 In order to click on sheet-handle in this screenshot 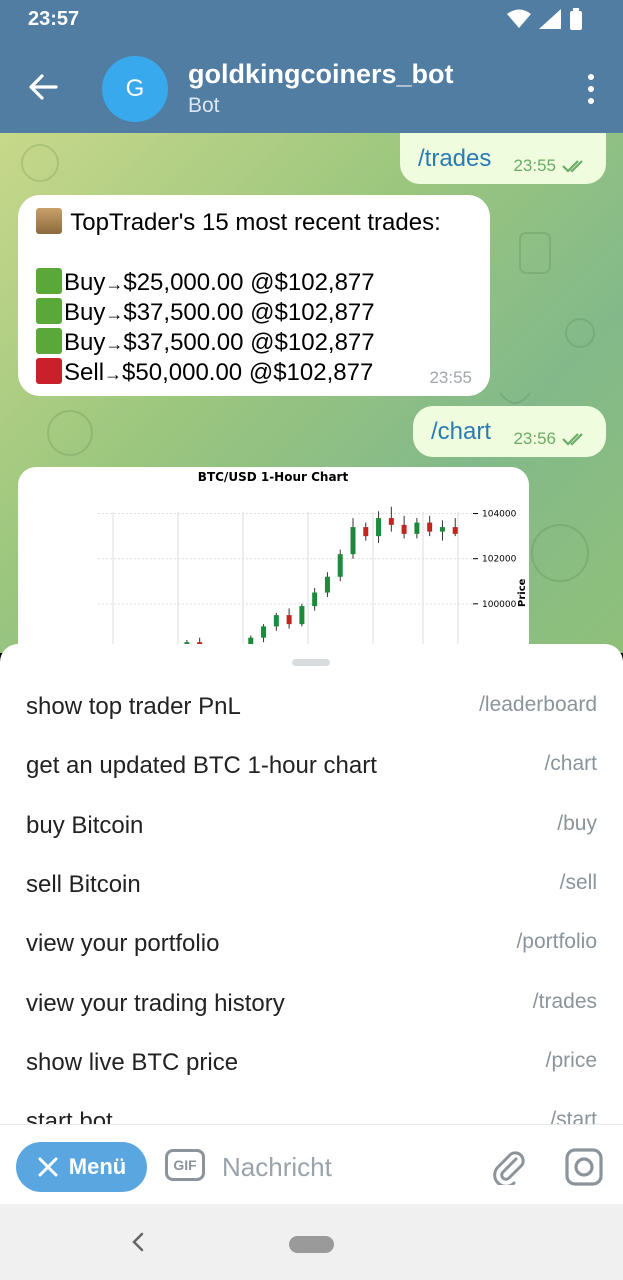, I will do `click(311, 662)`.